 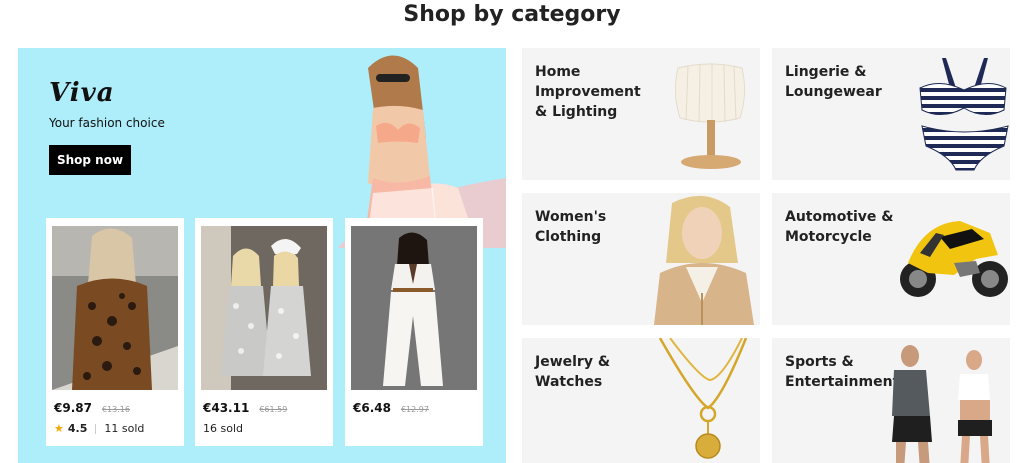 What do you see at coordinates (891, 259) in the screenshot?
I see `category-automotive: Automotive & Motorcycle` at bounding box center [891, 259].